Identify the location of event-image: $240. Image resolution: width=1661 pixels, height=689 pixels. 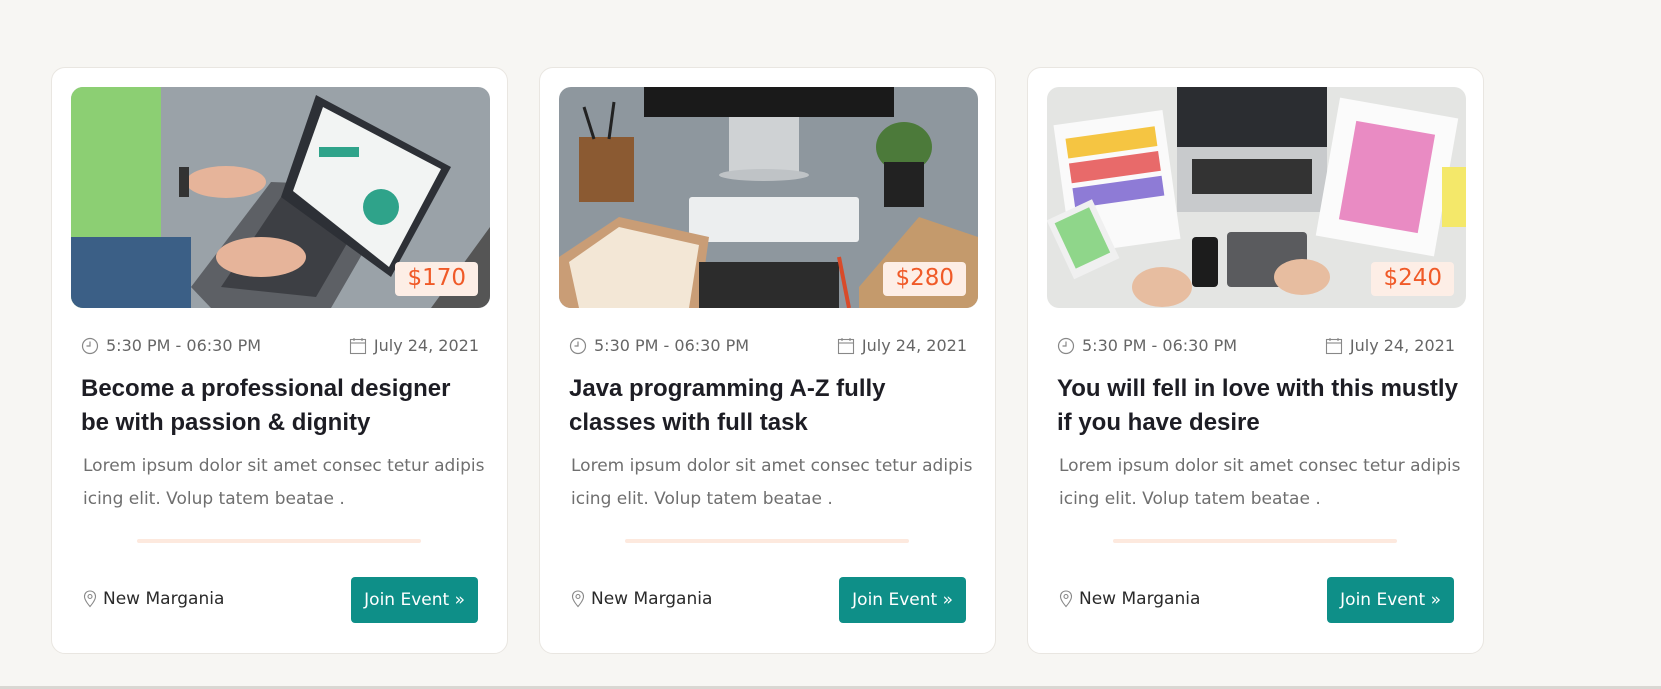
(1256, 197).